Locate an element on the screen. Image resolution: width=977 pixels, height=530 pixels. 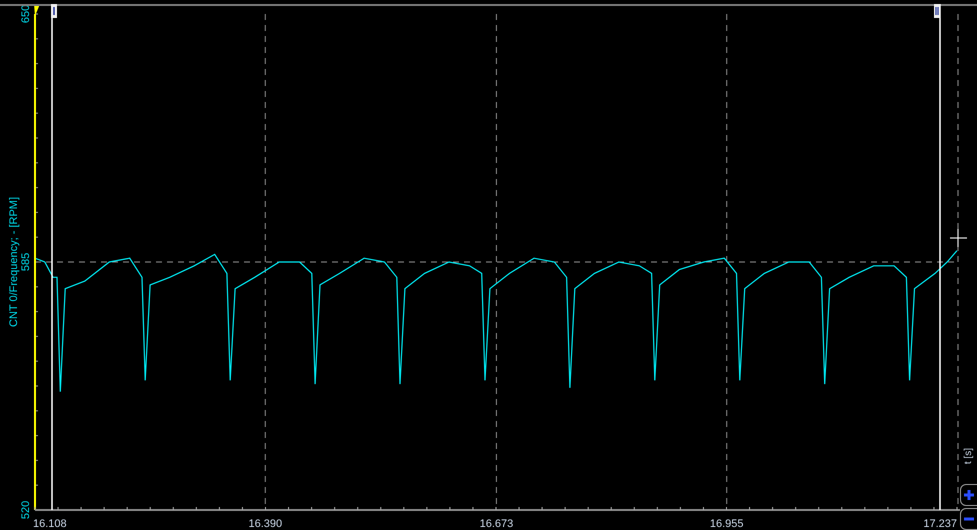
x-axis-title: t [s] is located at coordinates (969, 456).